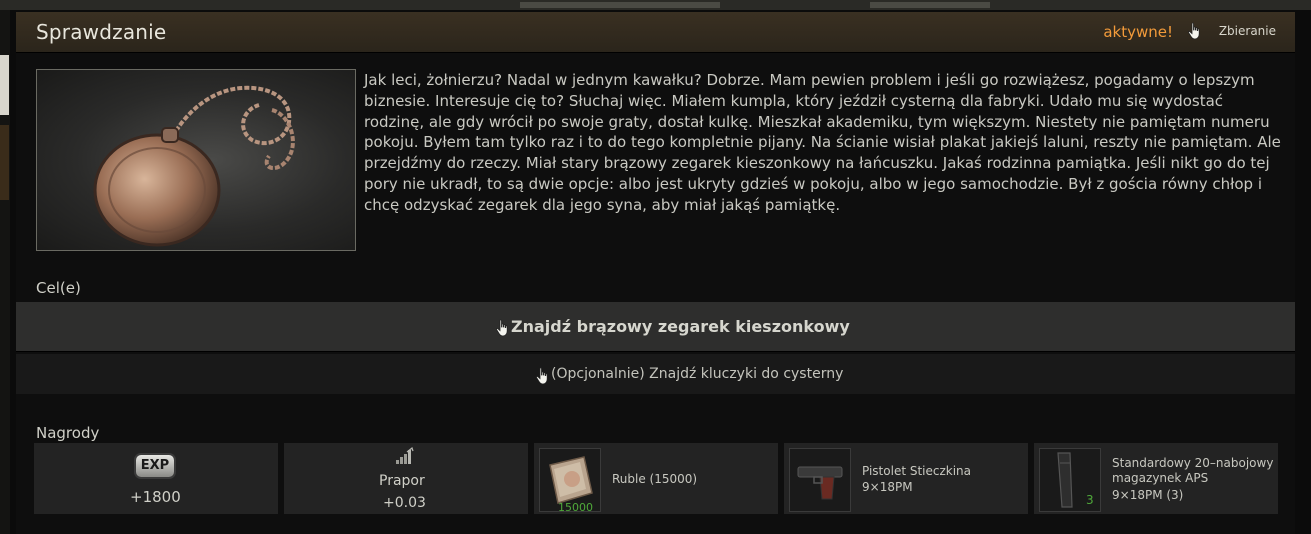 The image size is (1311, 534). Describe the element at coordinates (101, 32) in the screenshot. I see `quest-title: Sprawdzanie` at that location.